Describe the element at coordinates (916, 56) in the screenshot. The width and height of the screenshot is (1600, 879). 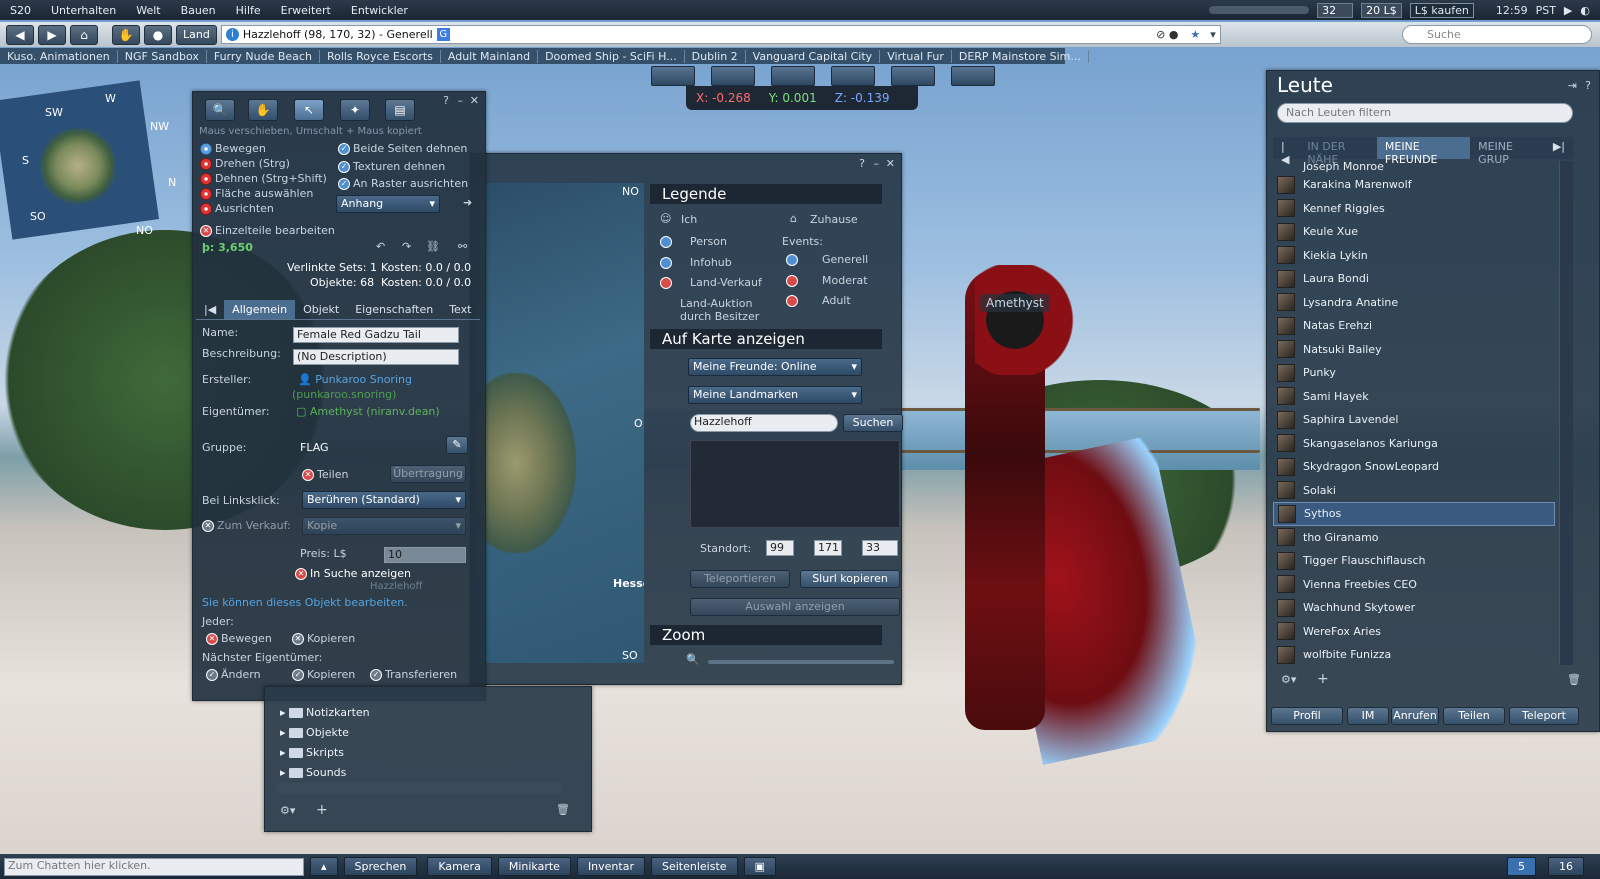
I see `favorite-item: Virtual Fur` at that location.